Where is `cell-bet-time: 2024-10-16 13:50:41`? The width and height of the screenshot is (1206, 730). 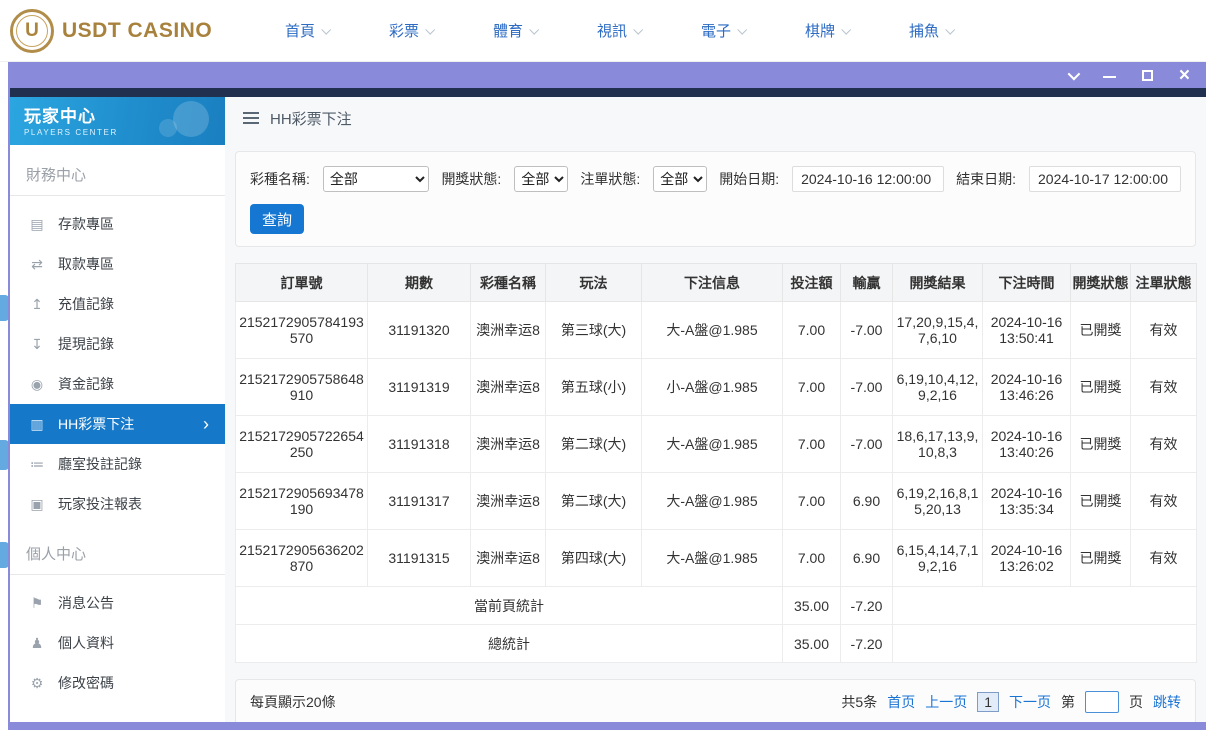 cell-bet-time: 2024-10-16 13:50:41 is located at coordinates (1026, 330).